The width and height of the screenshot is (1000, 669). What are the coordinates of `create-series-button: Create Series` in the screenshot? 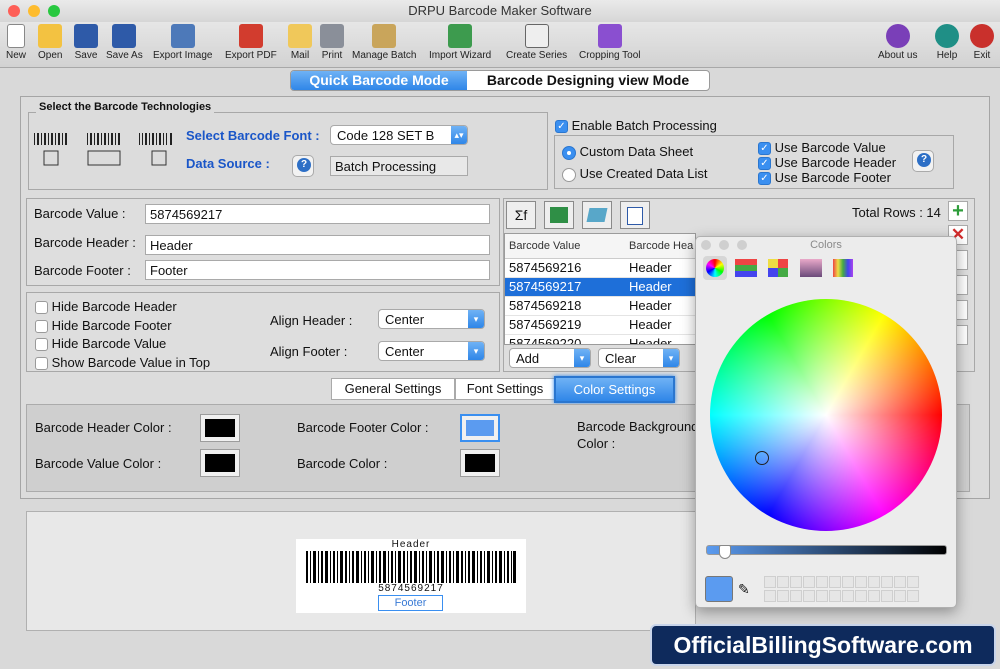 It's located at (536, 42).